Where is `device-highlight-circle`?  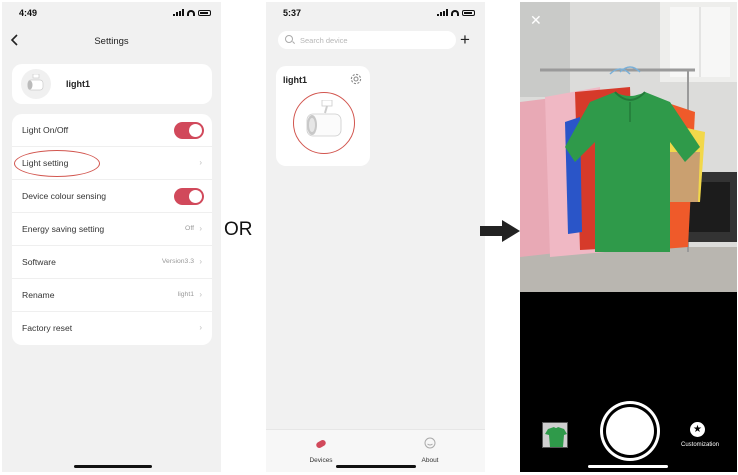
device-highlight-circle is located at coordinates (324, 123).